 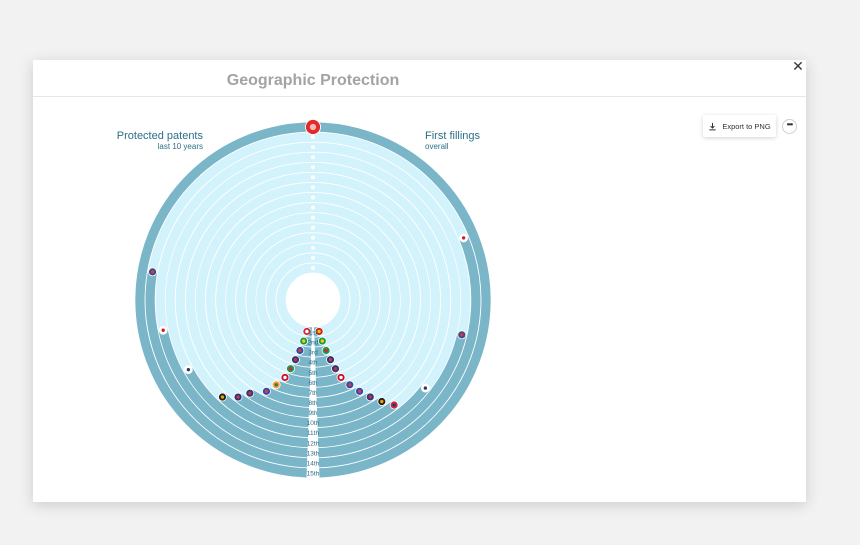 What do you see at coordinates (370, 397) in the screenshot?
I see `flag-right-7th` at bounding box center [370, 397].